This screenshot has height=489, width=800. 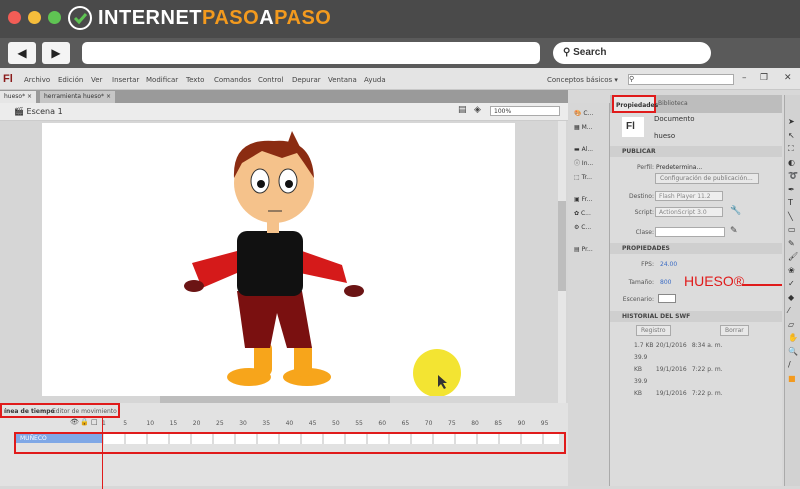 What do you see at coordinates (56, 53) in the screenshot?
I see `forward-button: ▶` at bounding box center [56, 53].